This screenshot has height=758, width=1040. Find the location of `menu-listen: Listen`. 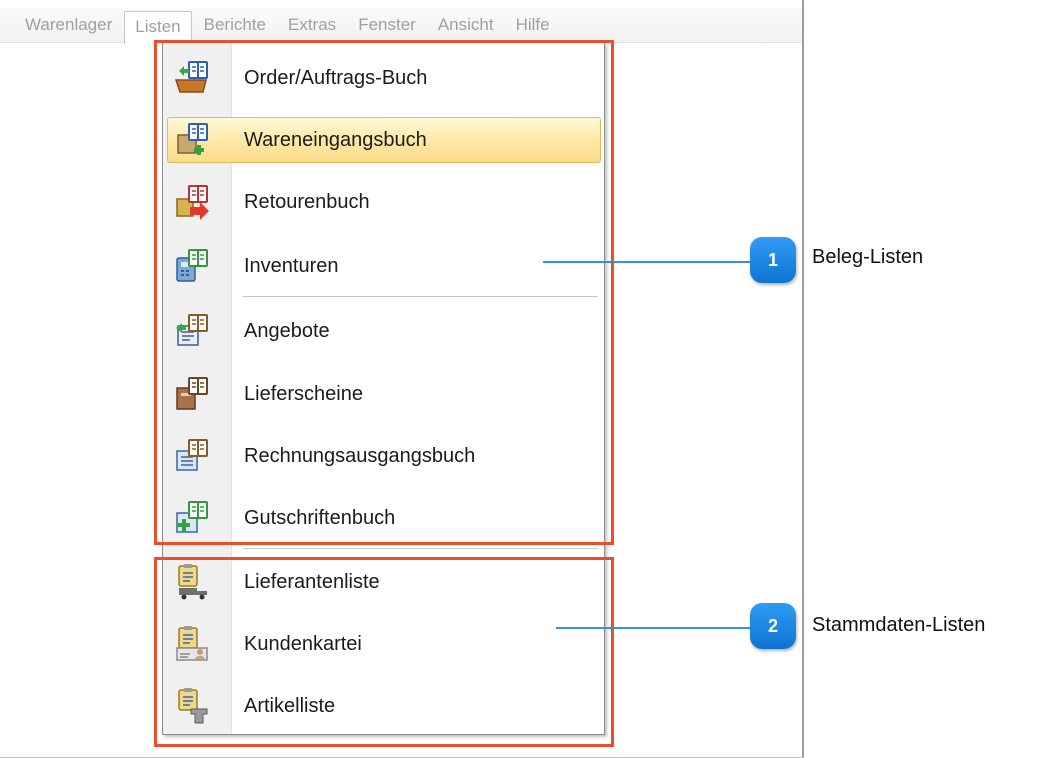

menu-listen: Listen is located at coordinates (158, 27).